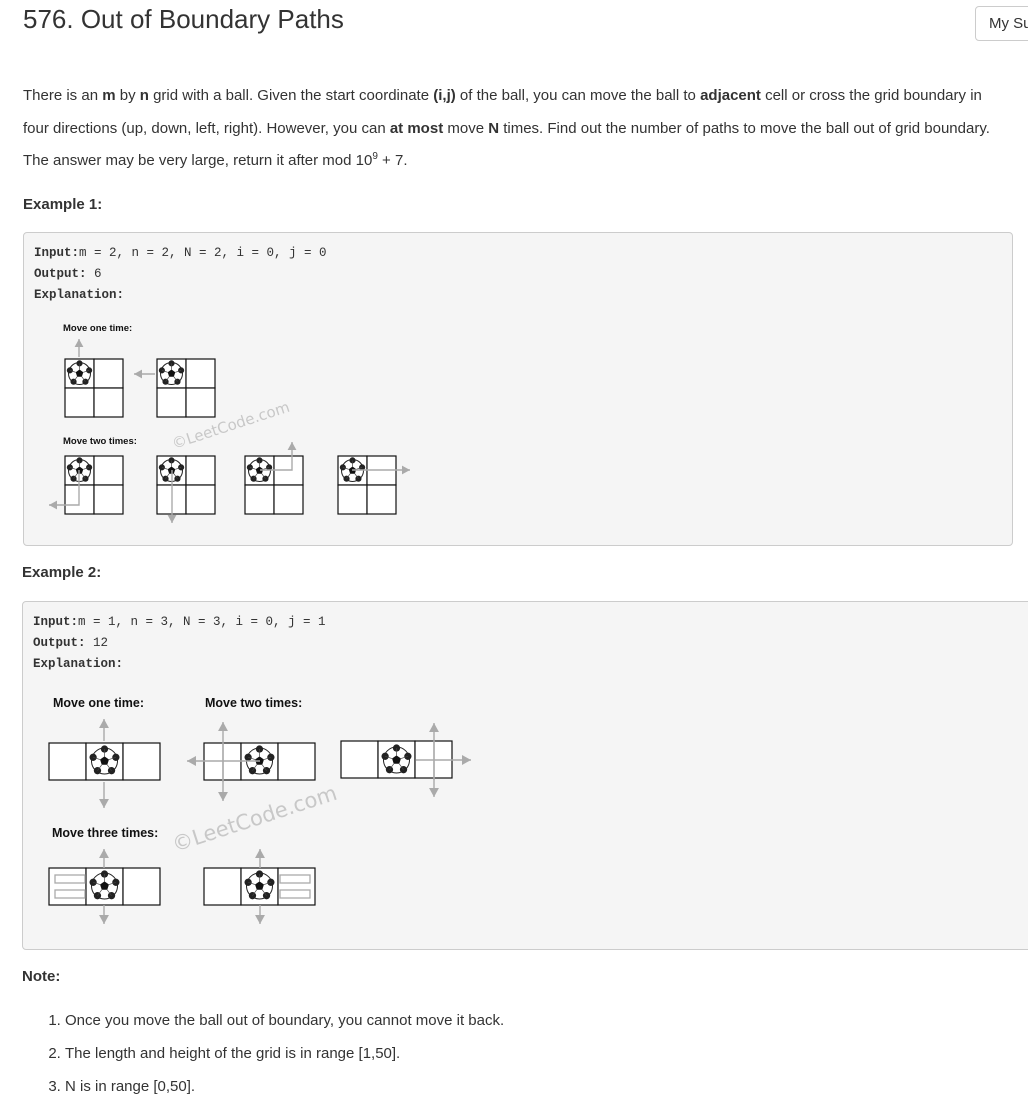 This screenshot has width=1028, height=1103. What do you see at coordinates (284, 1086) in the screenshot?
I see `note-item: N is in range [0,50].` at bounding box center [284, 1086].